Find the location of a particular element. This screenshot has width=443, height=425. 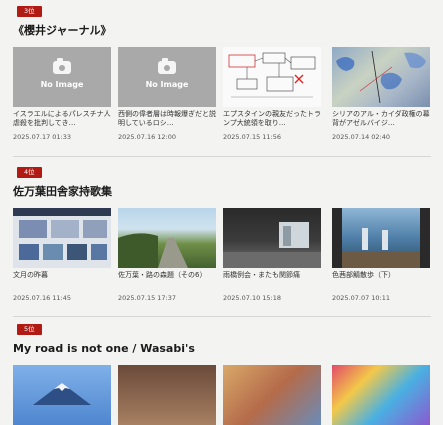

tunnel-photo is located at coordinates (272, 245).